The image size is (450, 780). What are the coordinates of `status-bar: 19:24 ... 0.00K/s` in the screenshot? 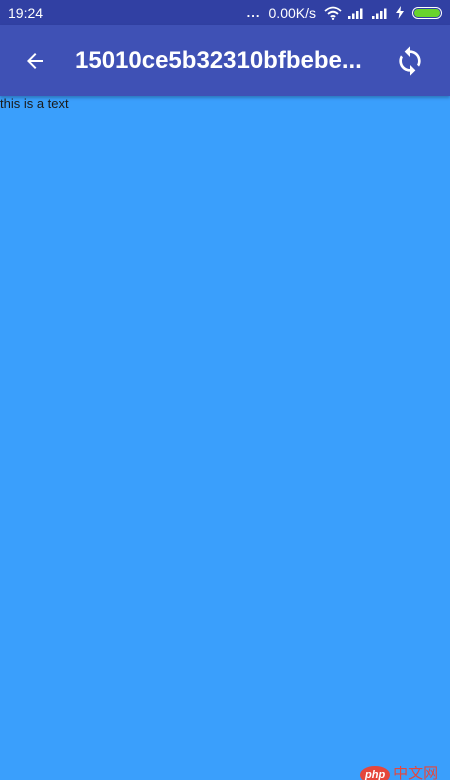 It's located at (225, 12).